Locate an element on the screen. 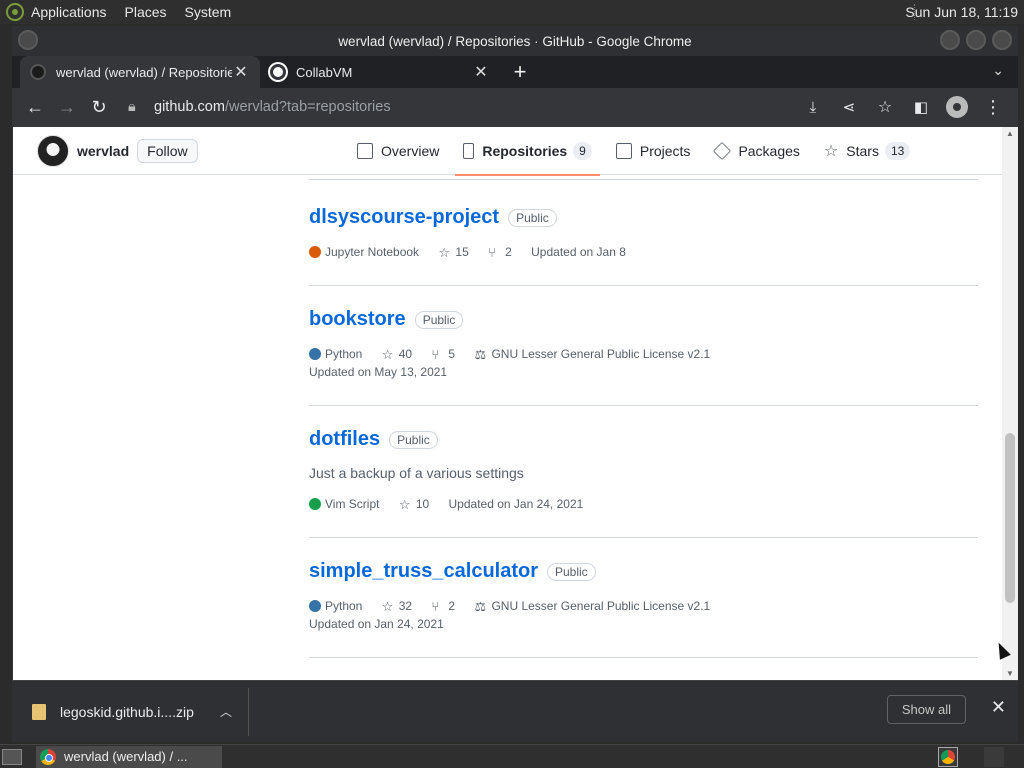 The image size is (1024, 768). tab-projects: Projects is located at coordinates (653, 151).